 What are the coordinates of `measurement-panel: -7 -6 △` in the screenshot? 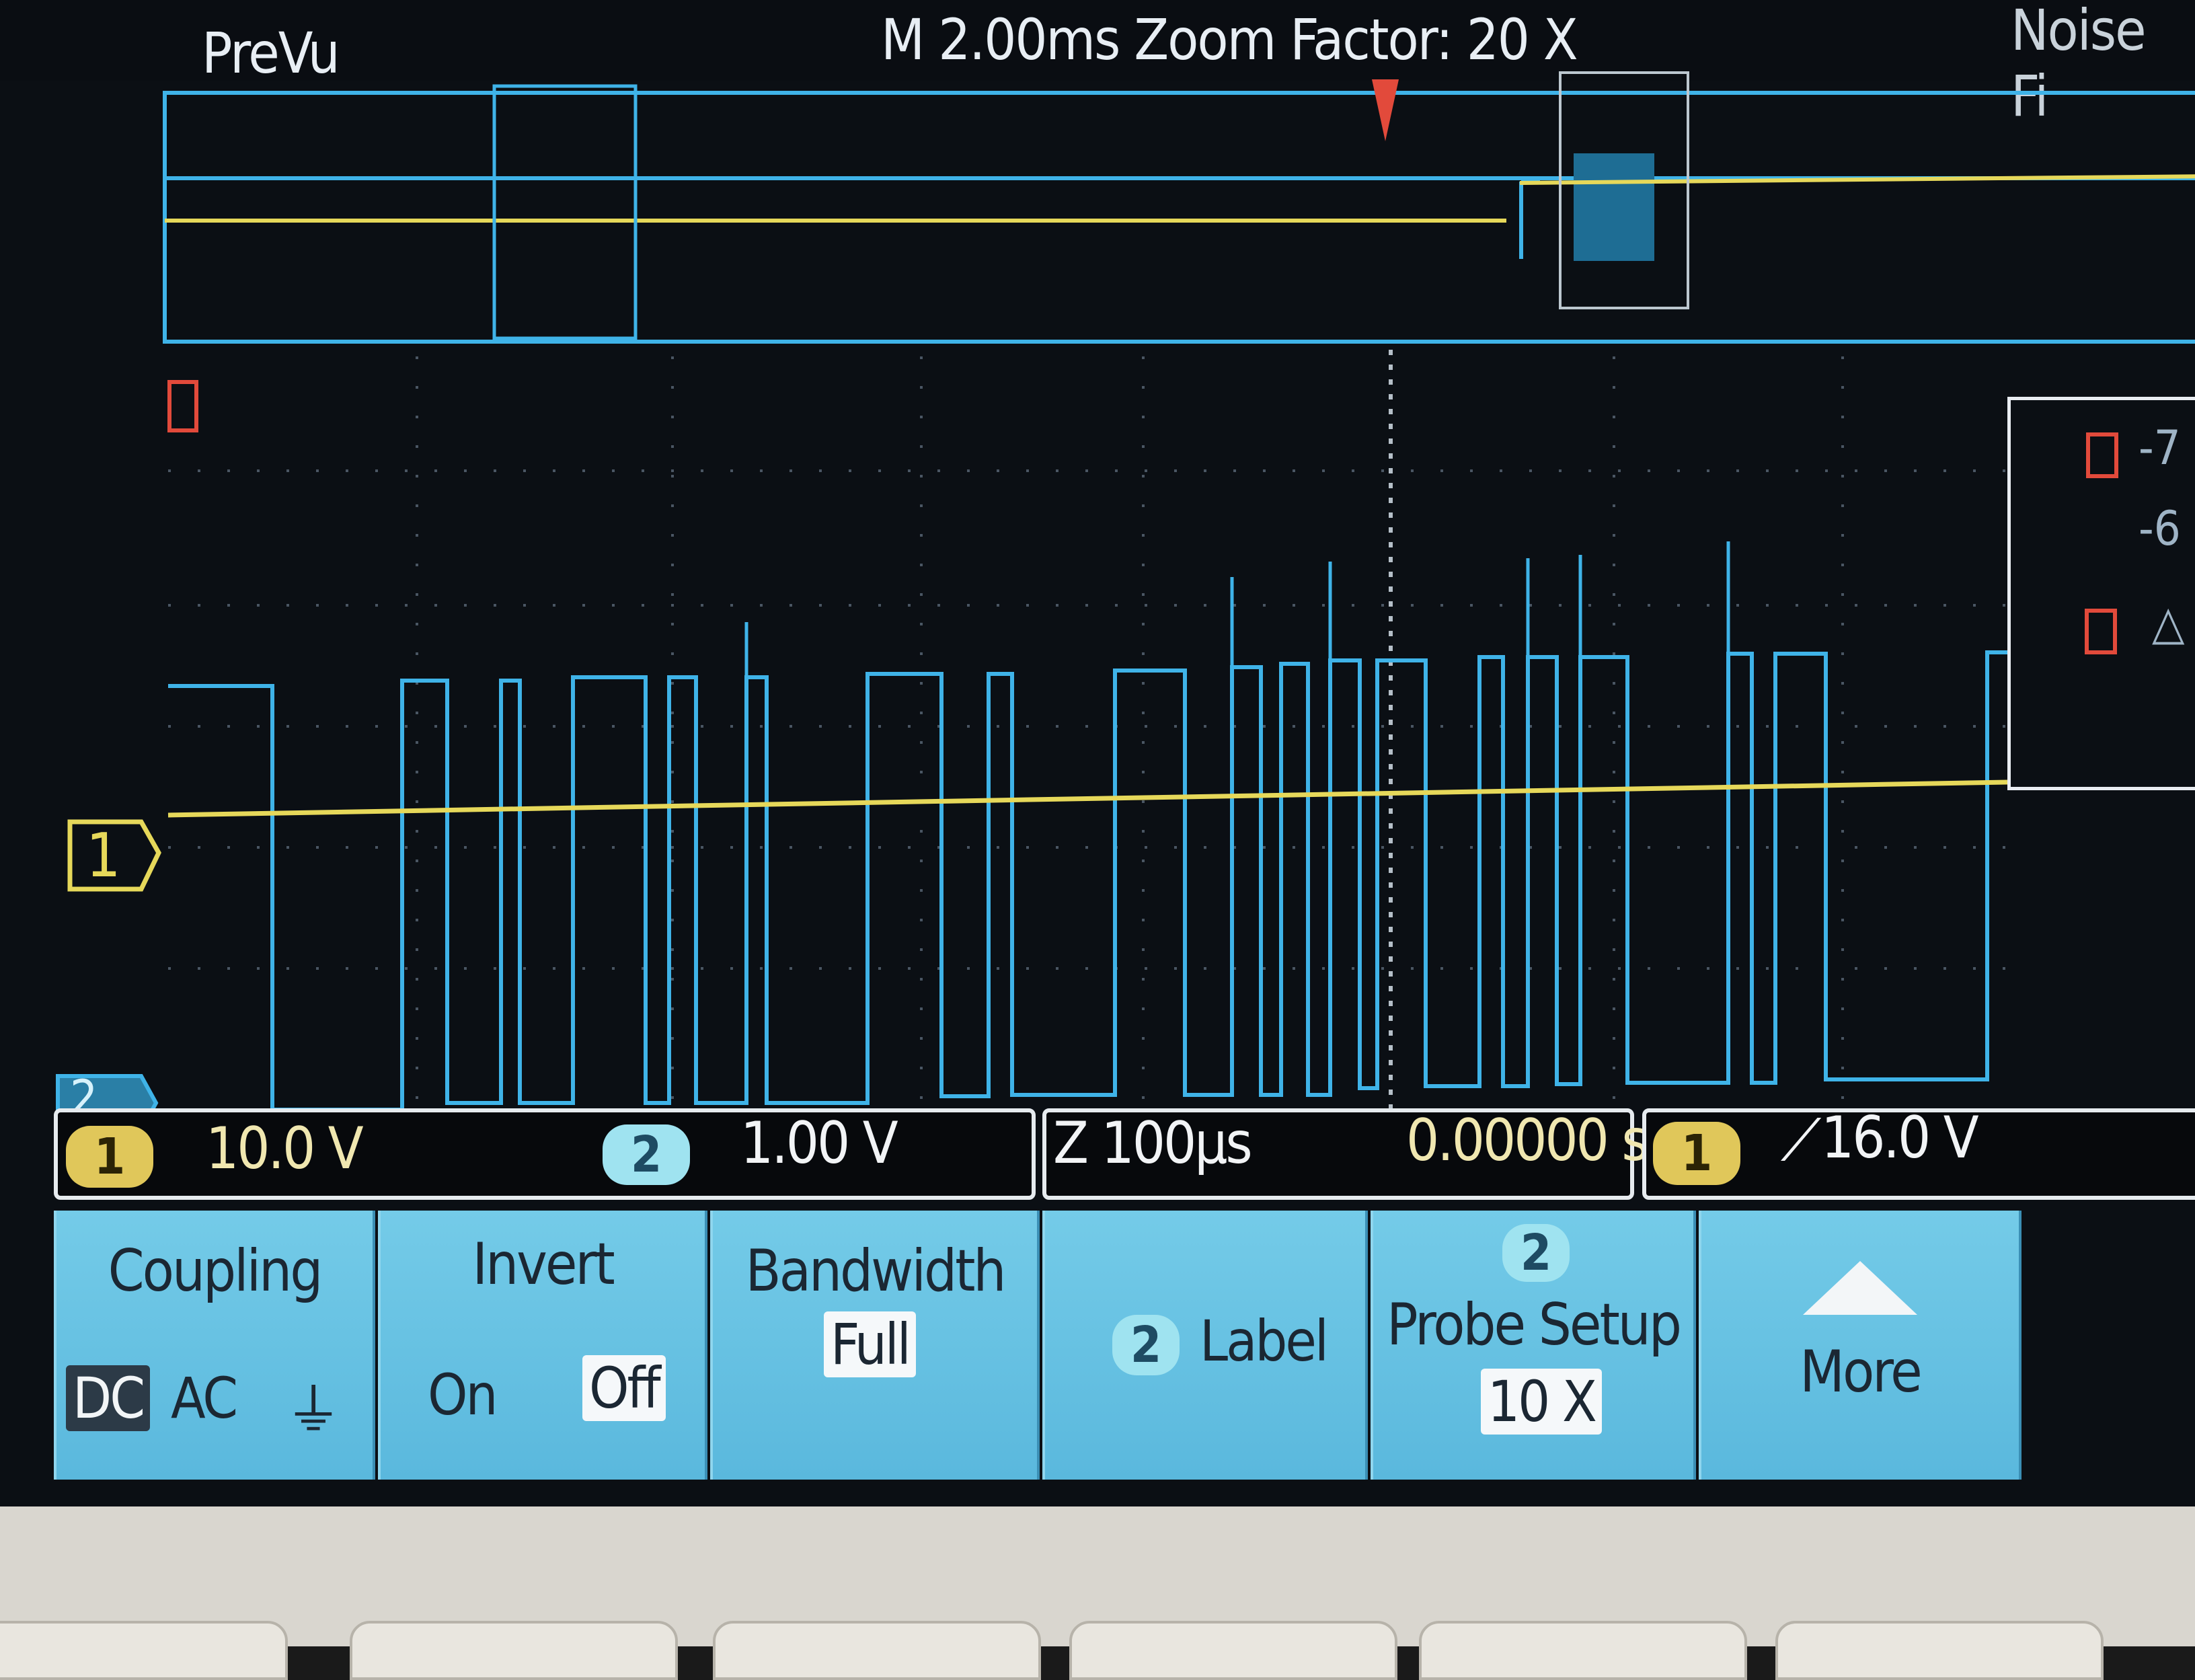 It's located at (2101, 593).